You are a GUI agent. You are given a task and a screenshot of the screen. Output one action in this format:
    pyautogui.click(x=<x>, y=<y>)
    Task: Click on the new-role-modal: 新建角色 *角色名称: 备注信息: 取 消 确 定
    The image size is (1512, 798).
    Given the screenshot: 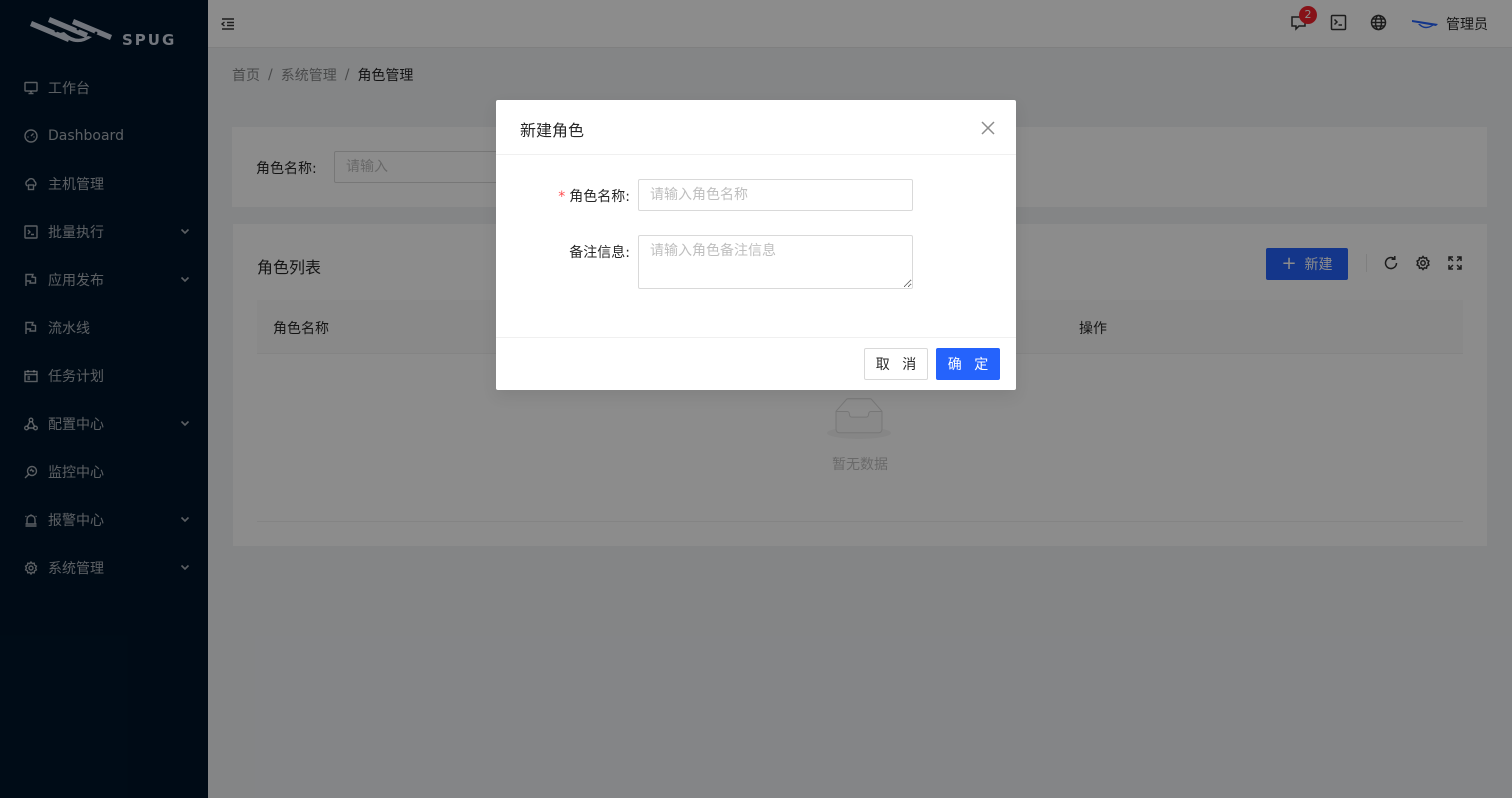 What is the action you would take?
    pyautogui.click(x=756, y=245)
    